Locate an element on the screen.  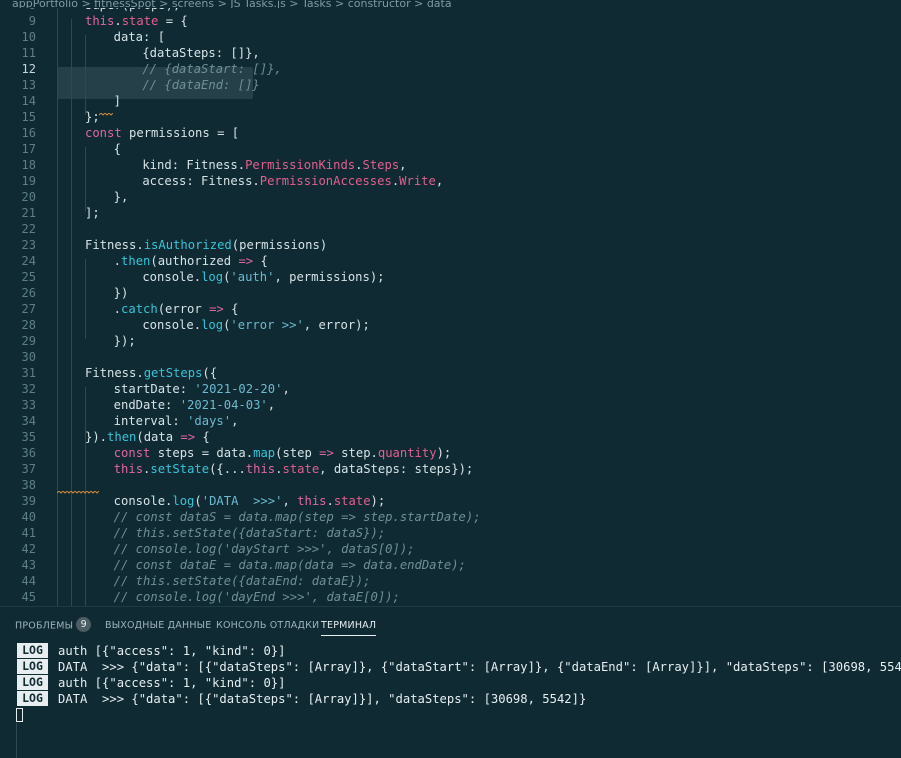
line-number: 42 is located at coordinates (28, 549).